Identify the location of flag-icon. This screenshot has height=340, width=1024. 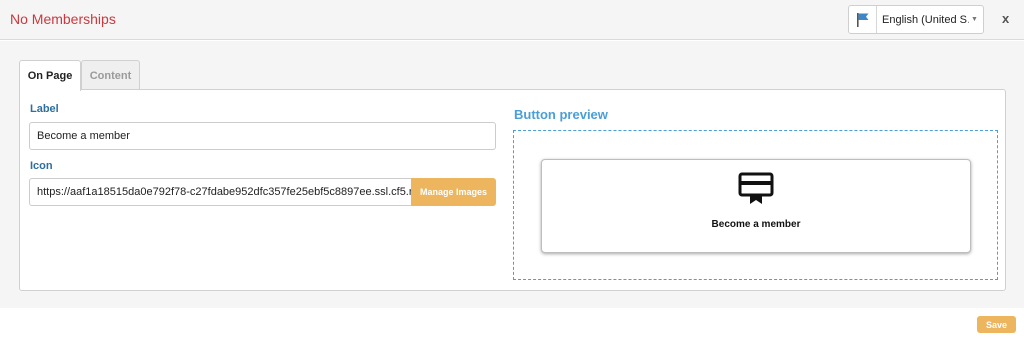
(863, 19).